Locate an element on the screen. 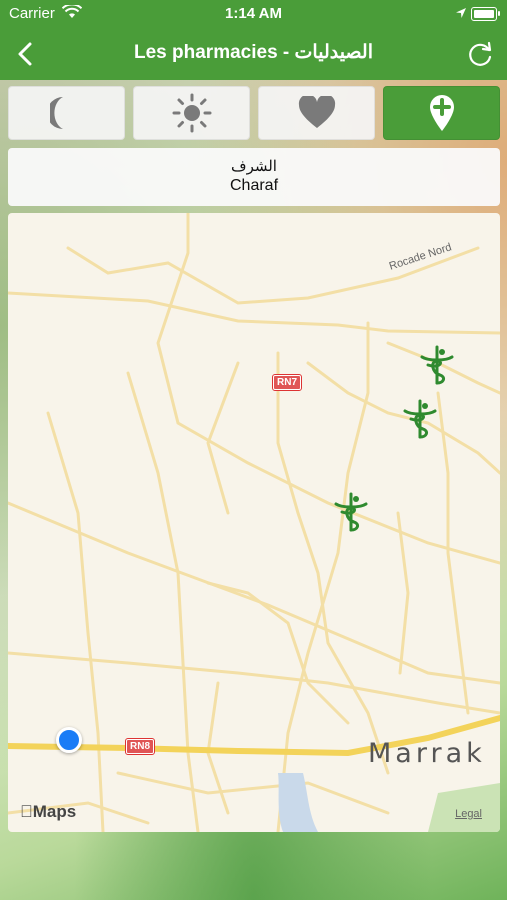 This screenshot has height=900, width=507. location-arrow-icon is located at coordinates (461, 14).